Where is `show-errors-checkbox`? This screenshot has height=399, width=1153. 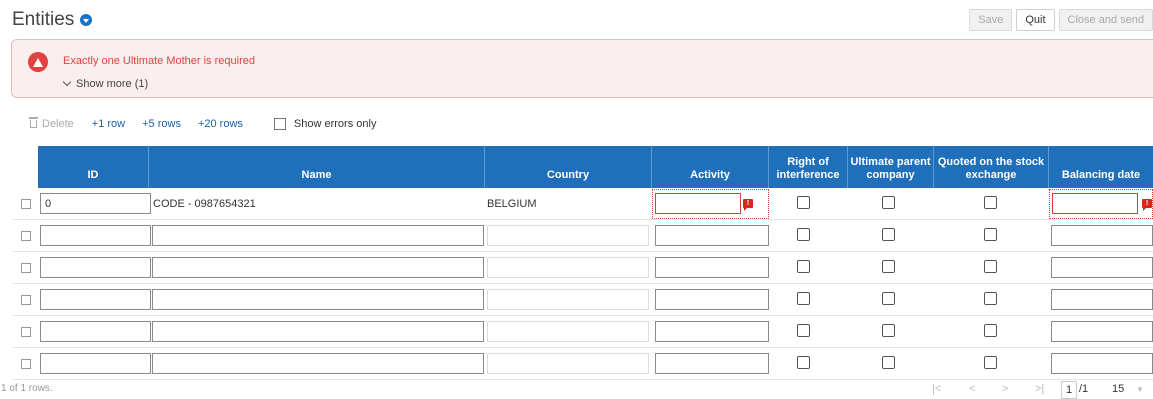
show-errors-checkbox is located at coordinates (279, 124).